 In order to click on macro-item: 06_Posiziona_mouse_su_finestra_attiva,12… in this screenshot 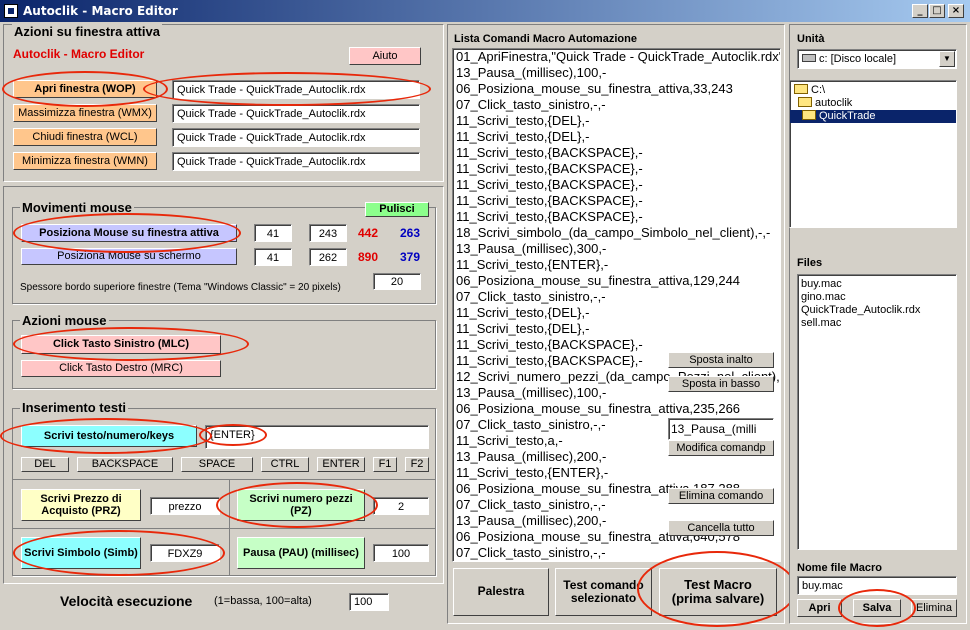, I will do `click(616, 281)`.